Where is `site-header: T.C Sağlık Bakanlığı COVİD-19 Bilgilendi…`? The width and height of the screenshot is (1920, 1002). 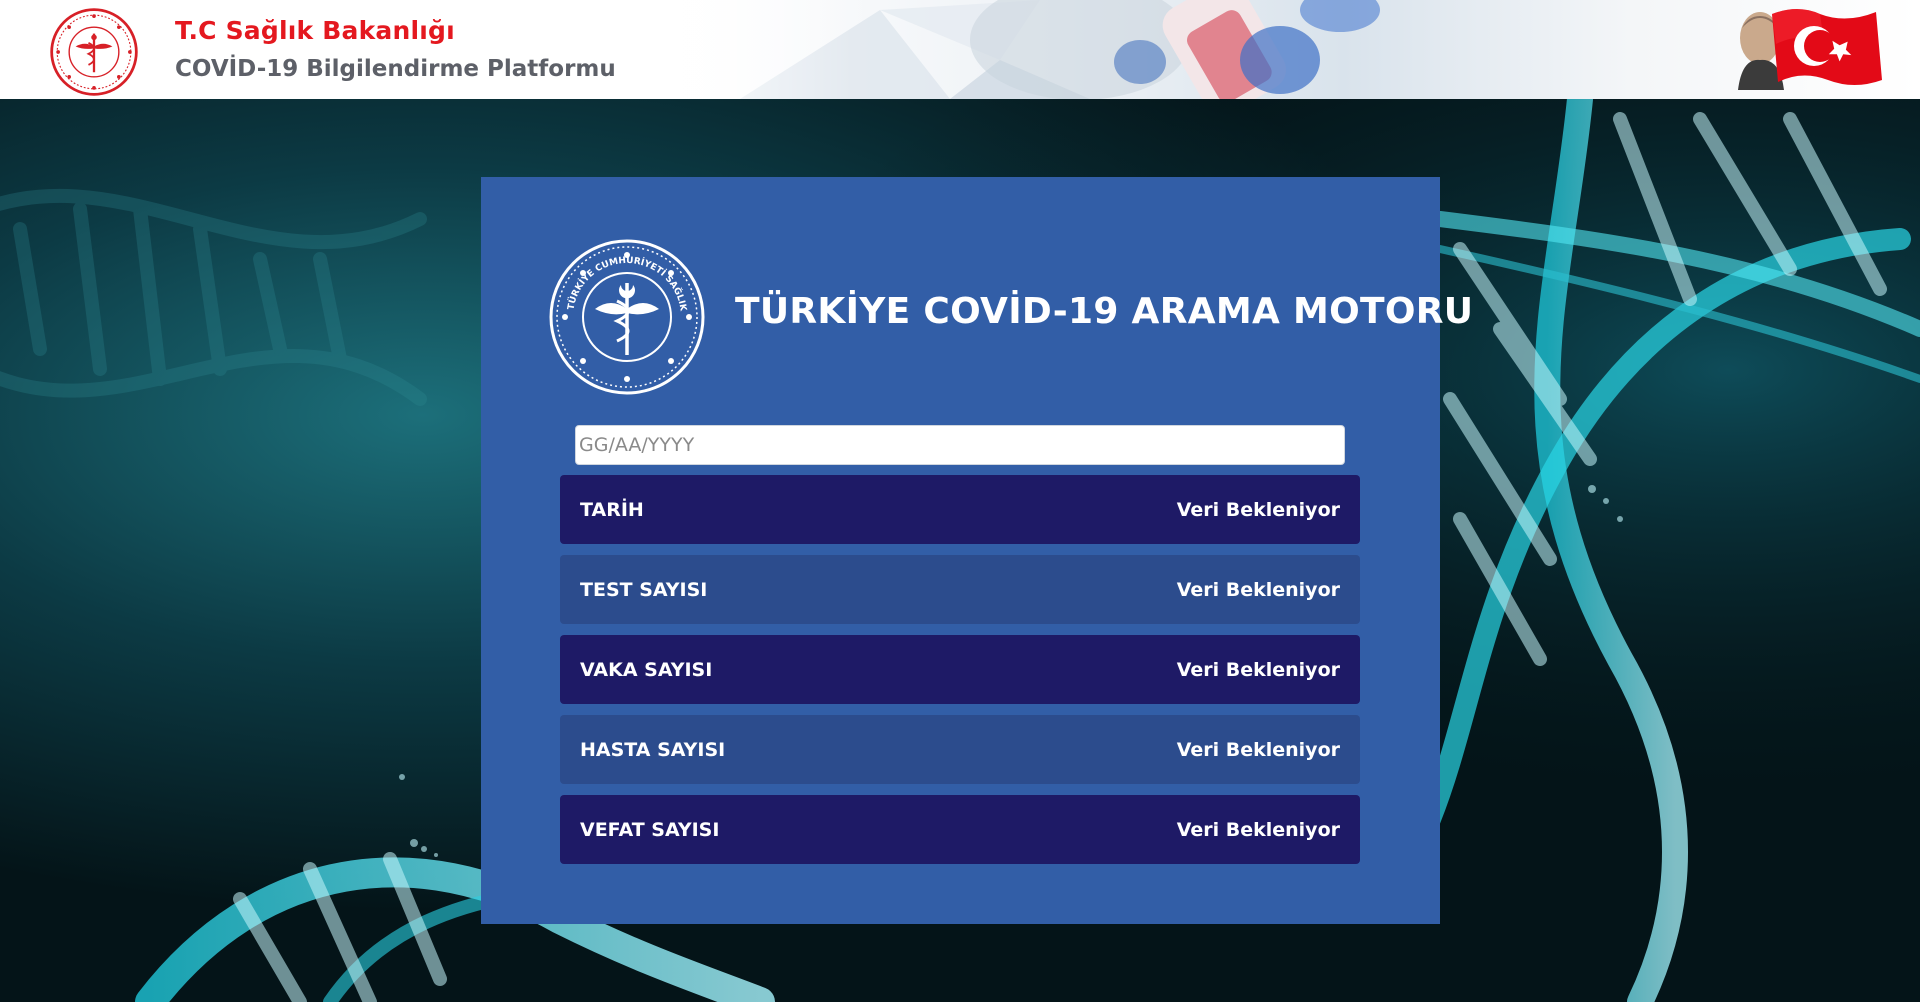
site-header: T.C Sağlık Bakanlığı COVİD-19 Bilgilendi… is located at coordinates (960, 49).